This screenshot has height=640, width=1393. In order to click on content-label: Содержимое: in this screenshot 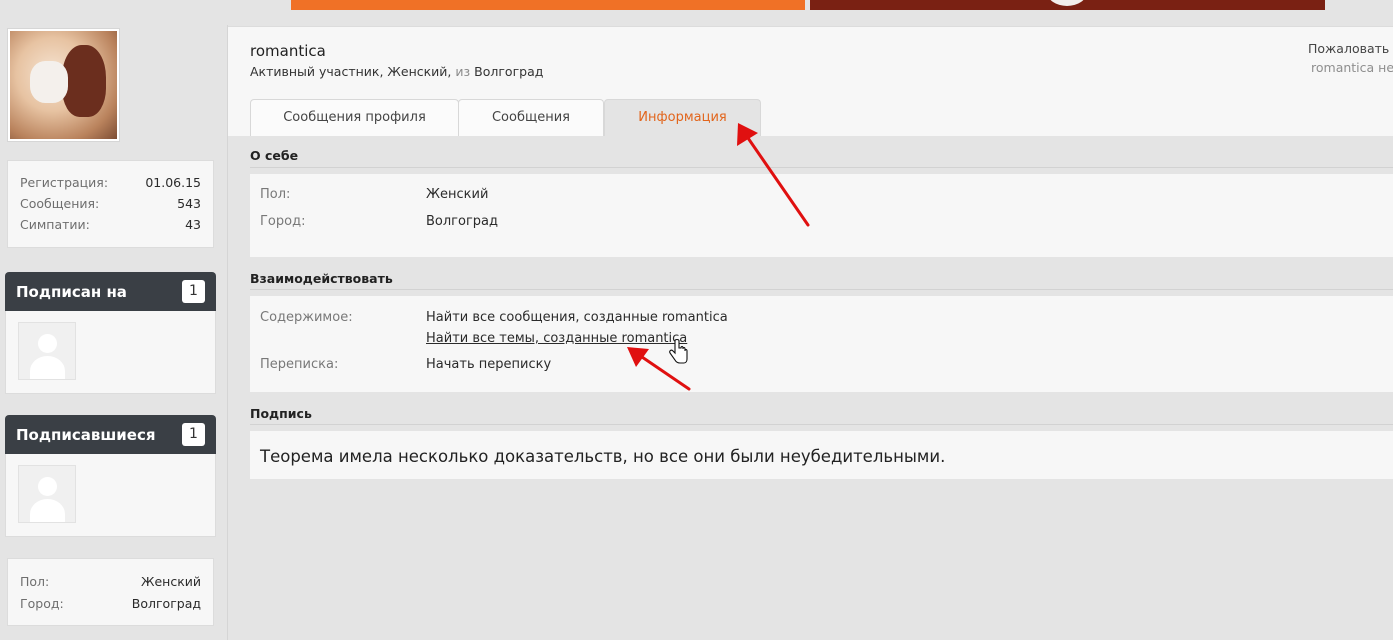, I will do `click(306, 317)`.